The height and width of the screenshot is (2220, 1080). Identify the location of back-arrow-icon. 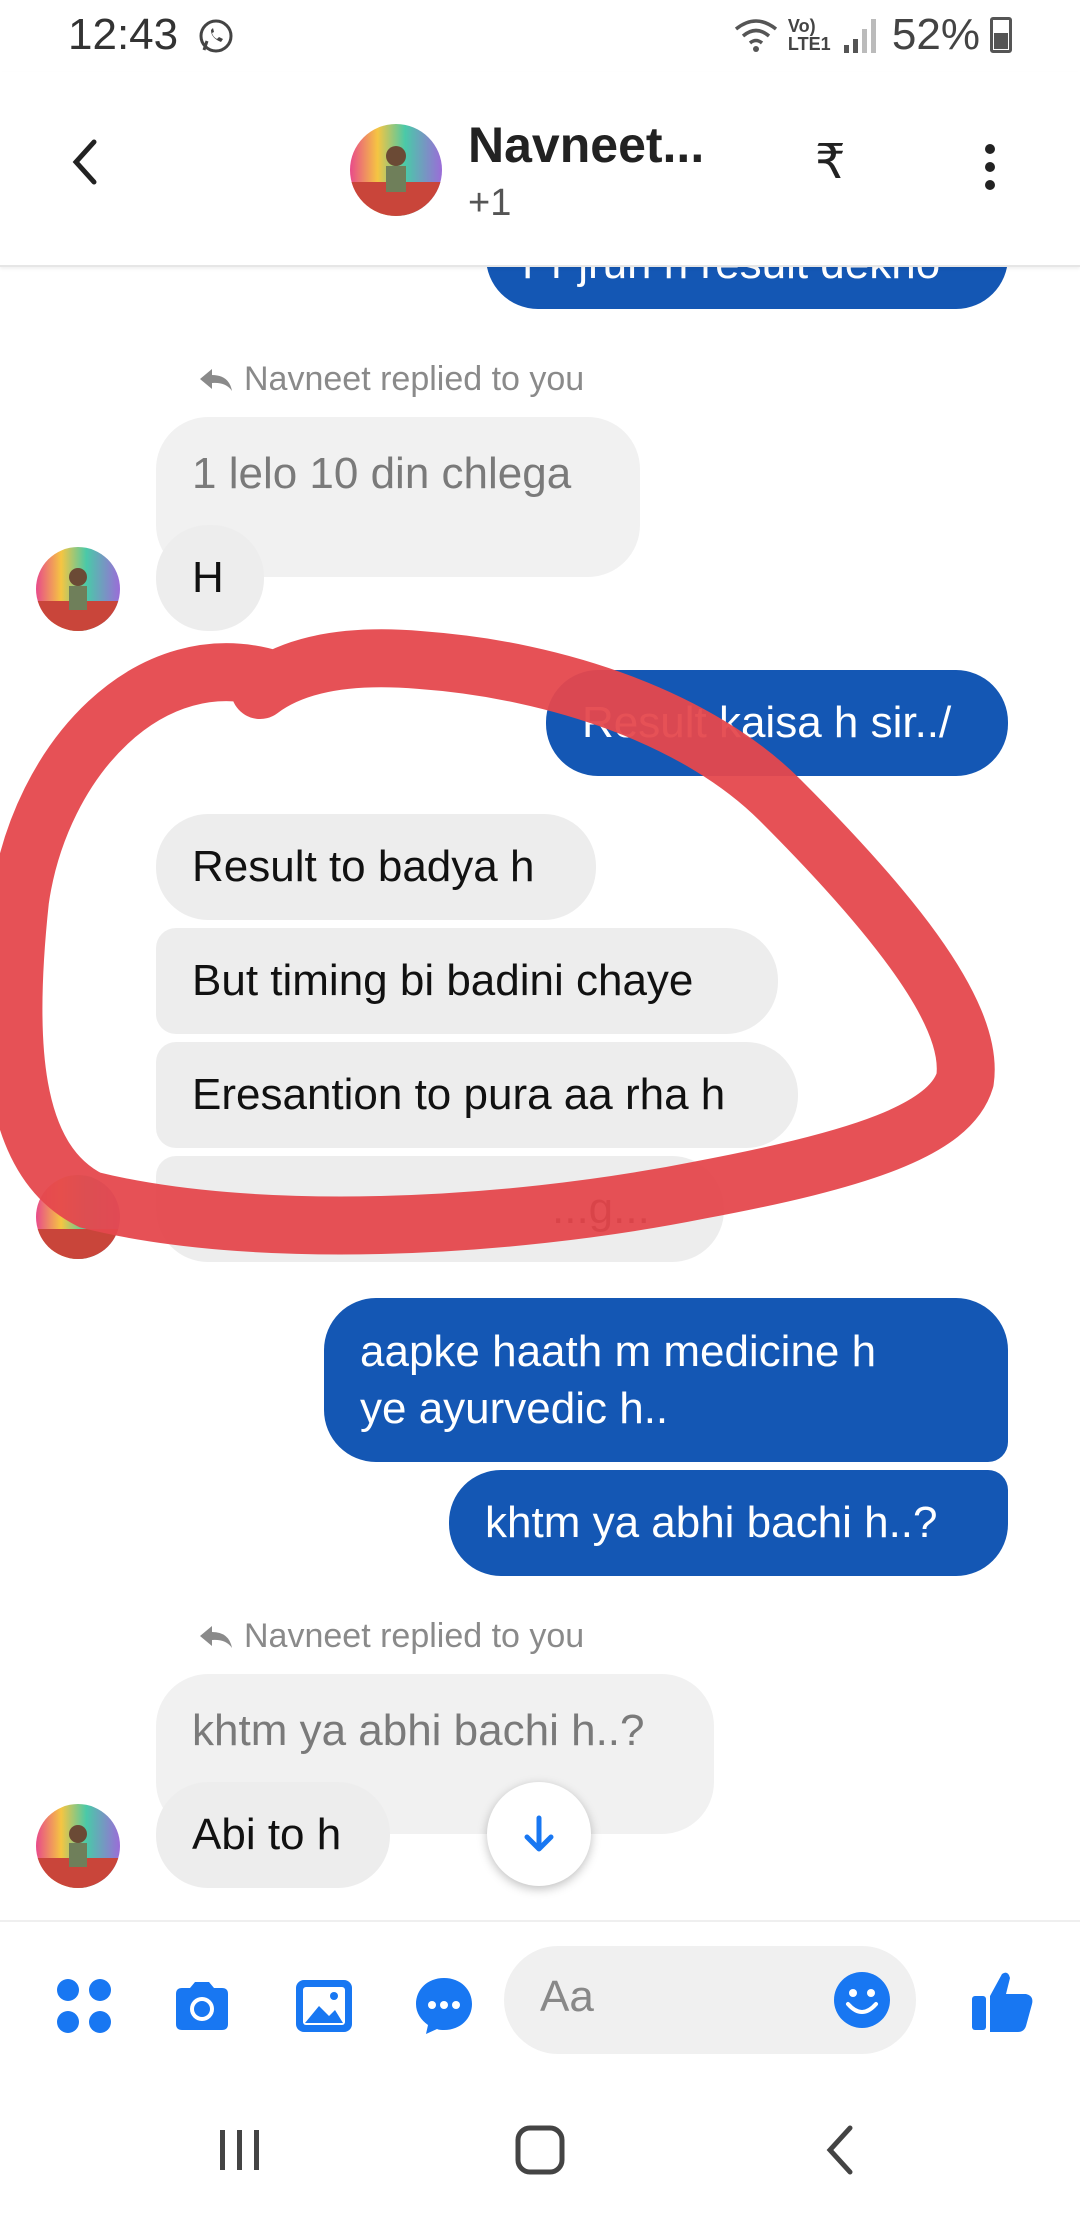
(85, 162).